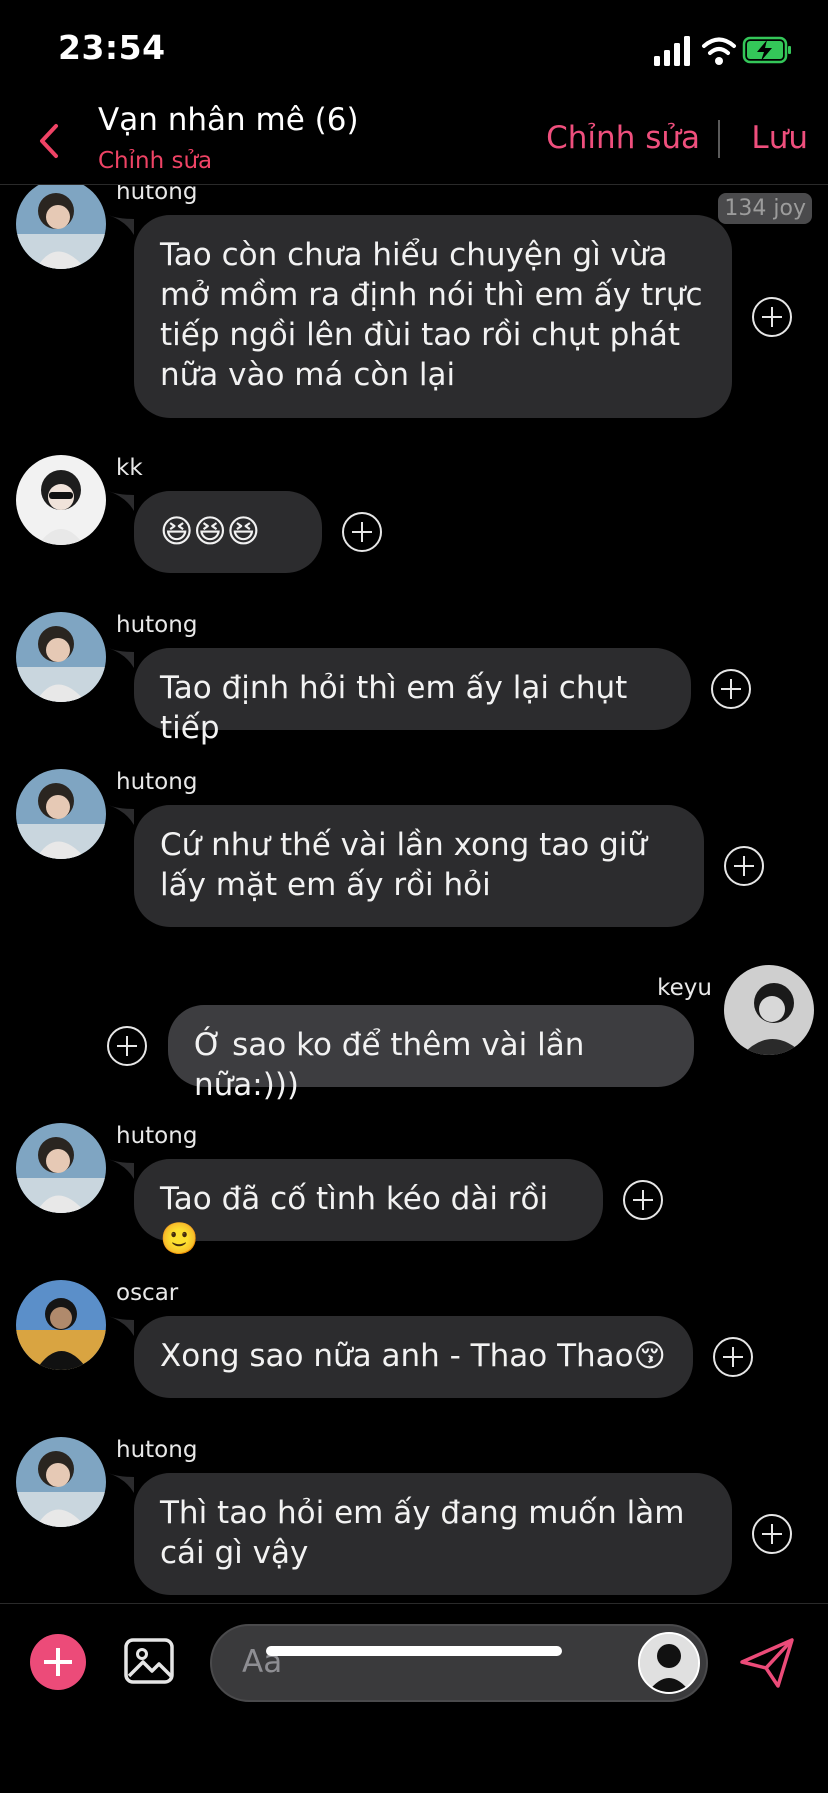 The width and height of the screenshot is (828, 1793). Describe the element at coordinates (414, 142) in the screenshot. I see `chat-header: Vạn nhân mê (6) Chỉnh sửa Chỉnh sửa Lưu` at that location.